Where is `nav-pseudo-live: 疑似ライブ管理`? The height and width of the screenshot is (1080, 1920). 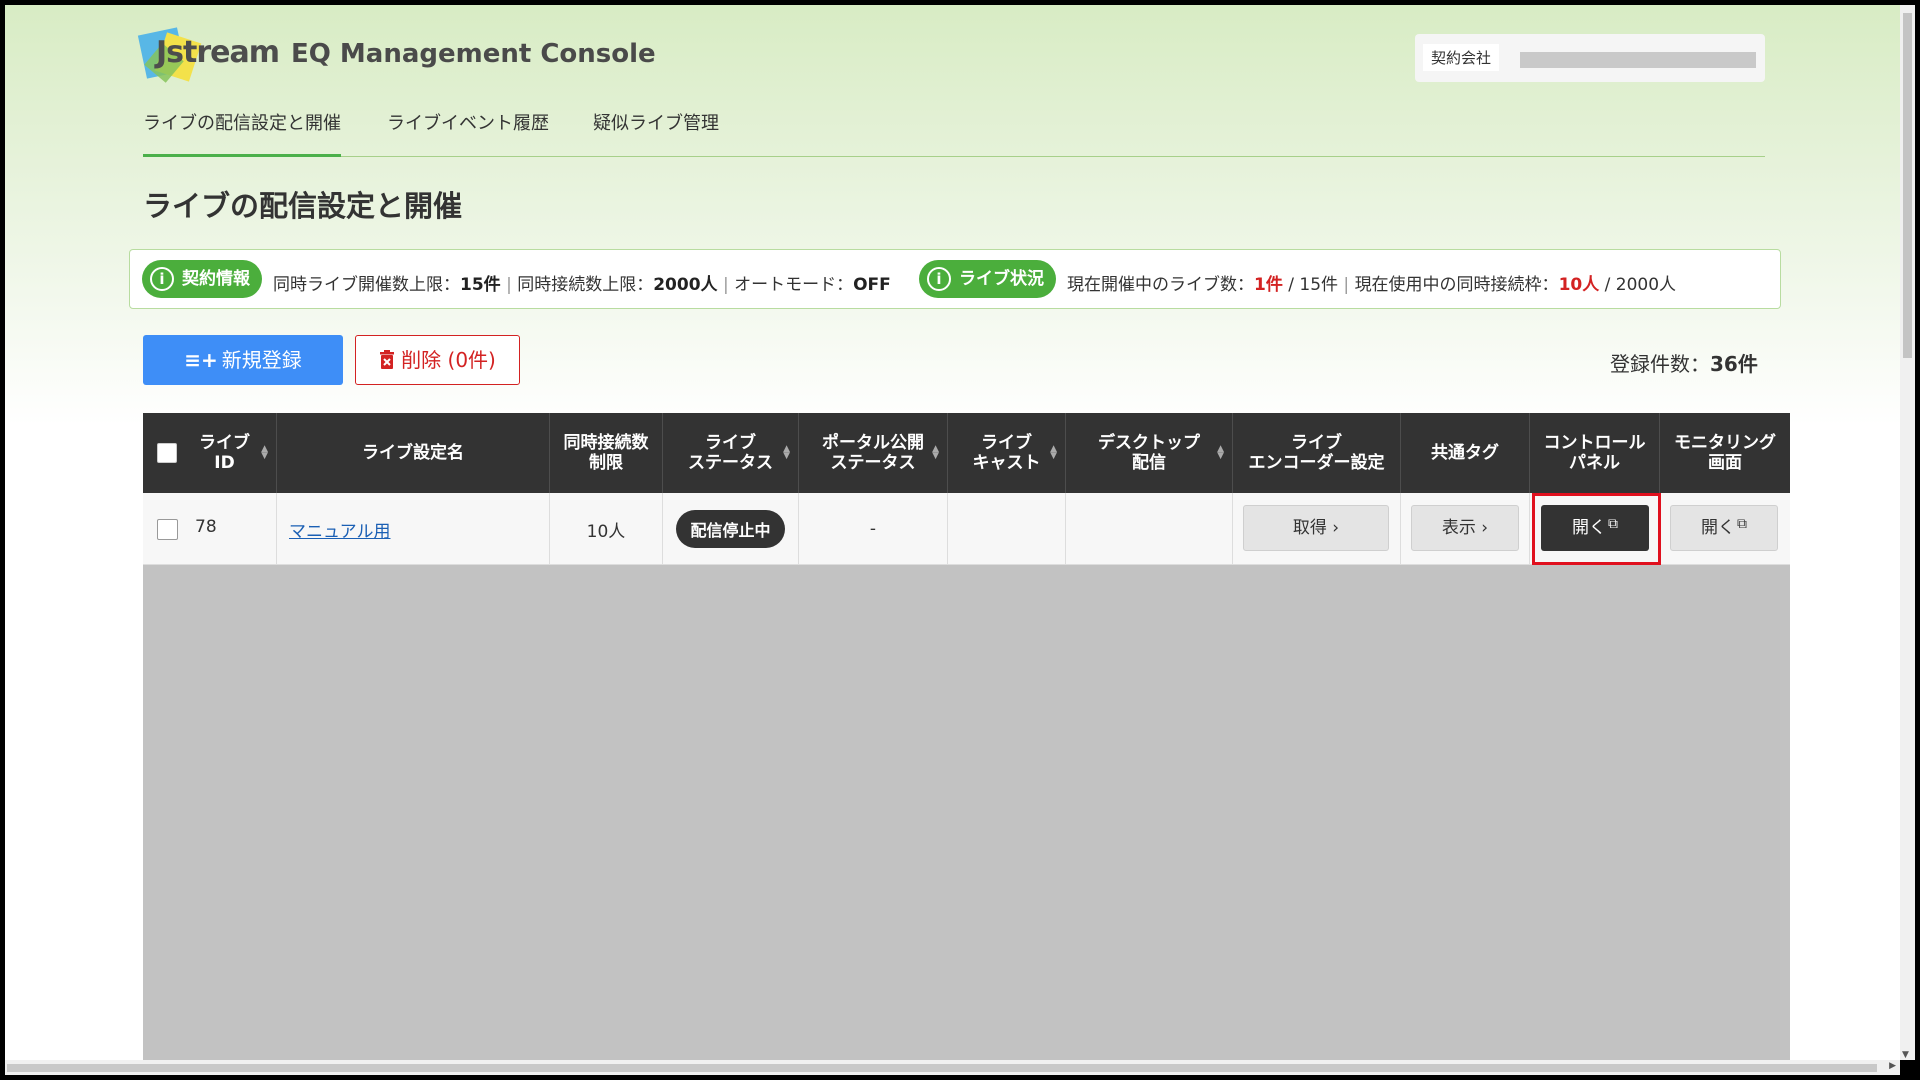 nav-pseudo-live: 疑似ライブ管理 is located at coordinates (656, 133).